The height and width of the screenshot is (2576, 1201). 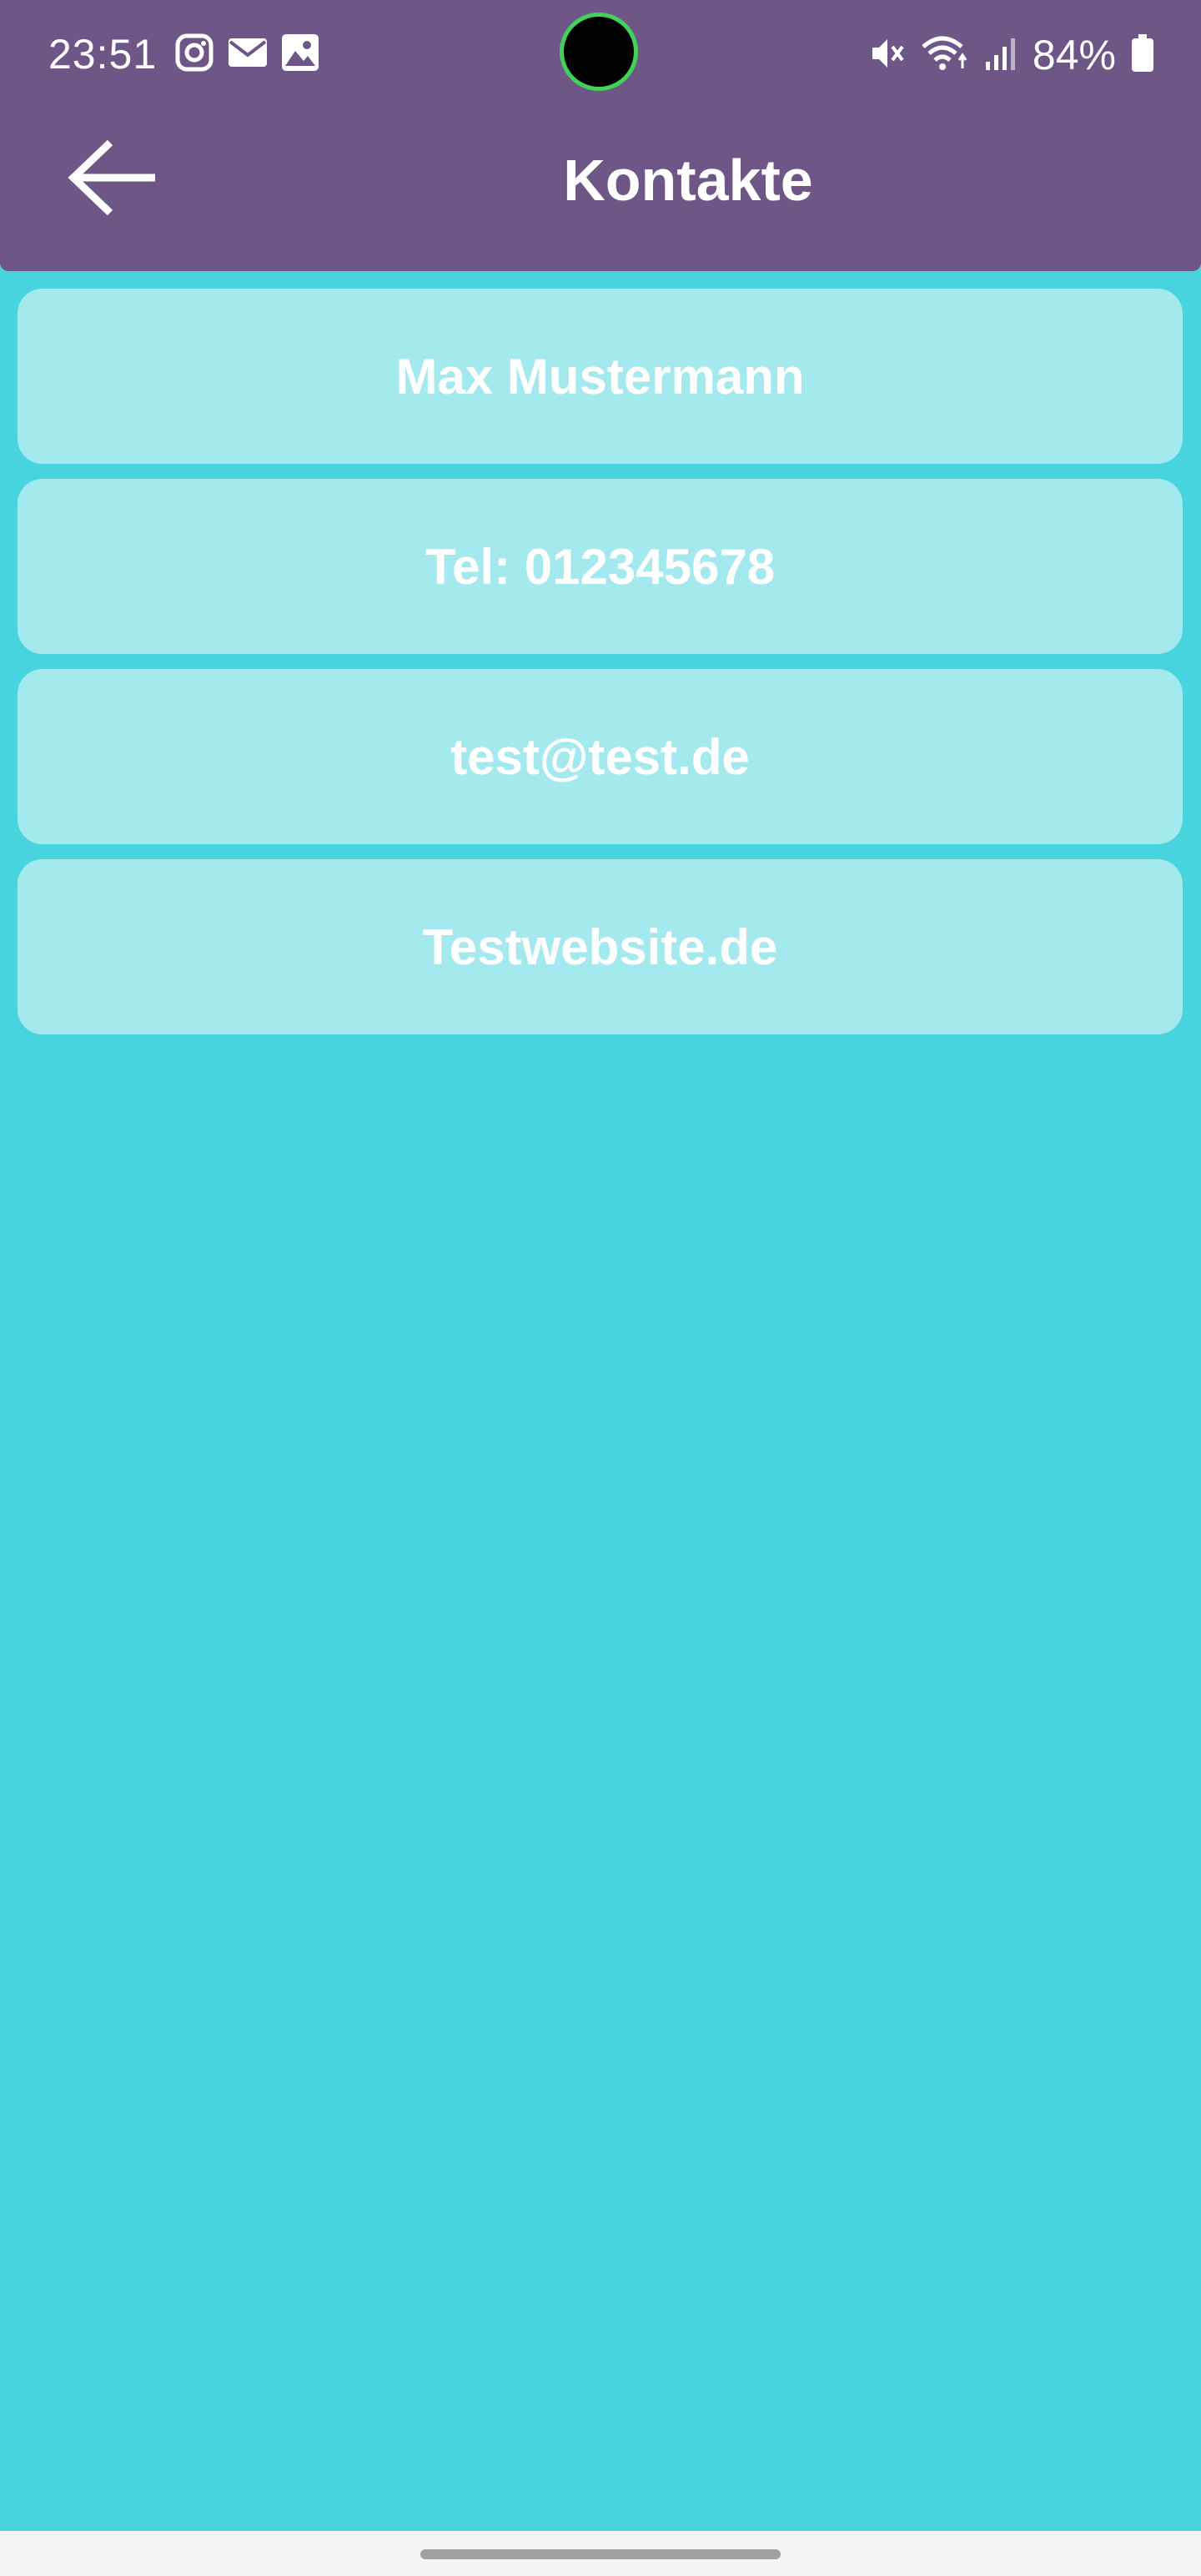 I want to click on battery-icon, so click(x=1143, y=55).